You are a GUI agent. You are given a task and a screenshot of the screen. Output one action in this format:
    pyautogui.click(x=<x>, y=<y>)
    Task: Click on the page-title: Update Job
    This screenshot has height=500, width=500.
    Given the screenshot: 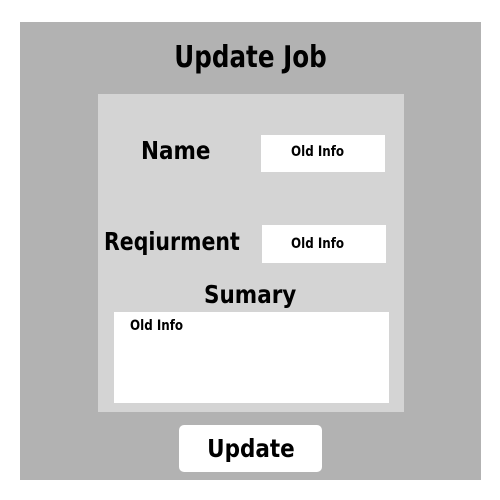 What is the action you would take?
    pyautogui.click(x=250, y=57)
    